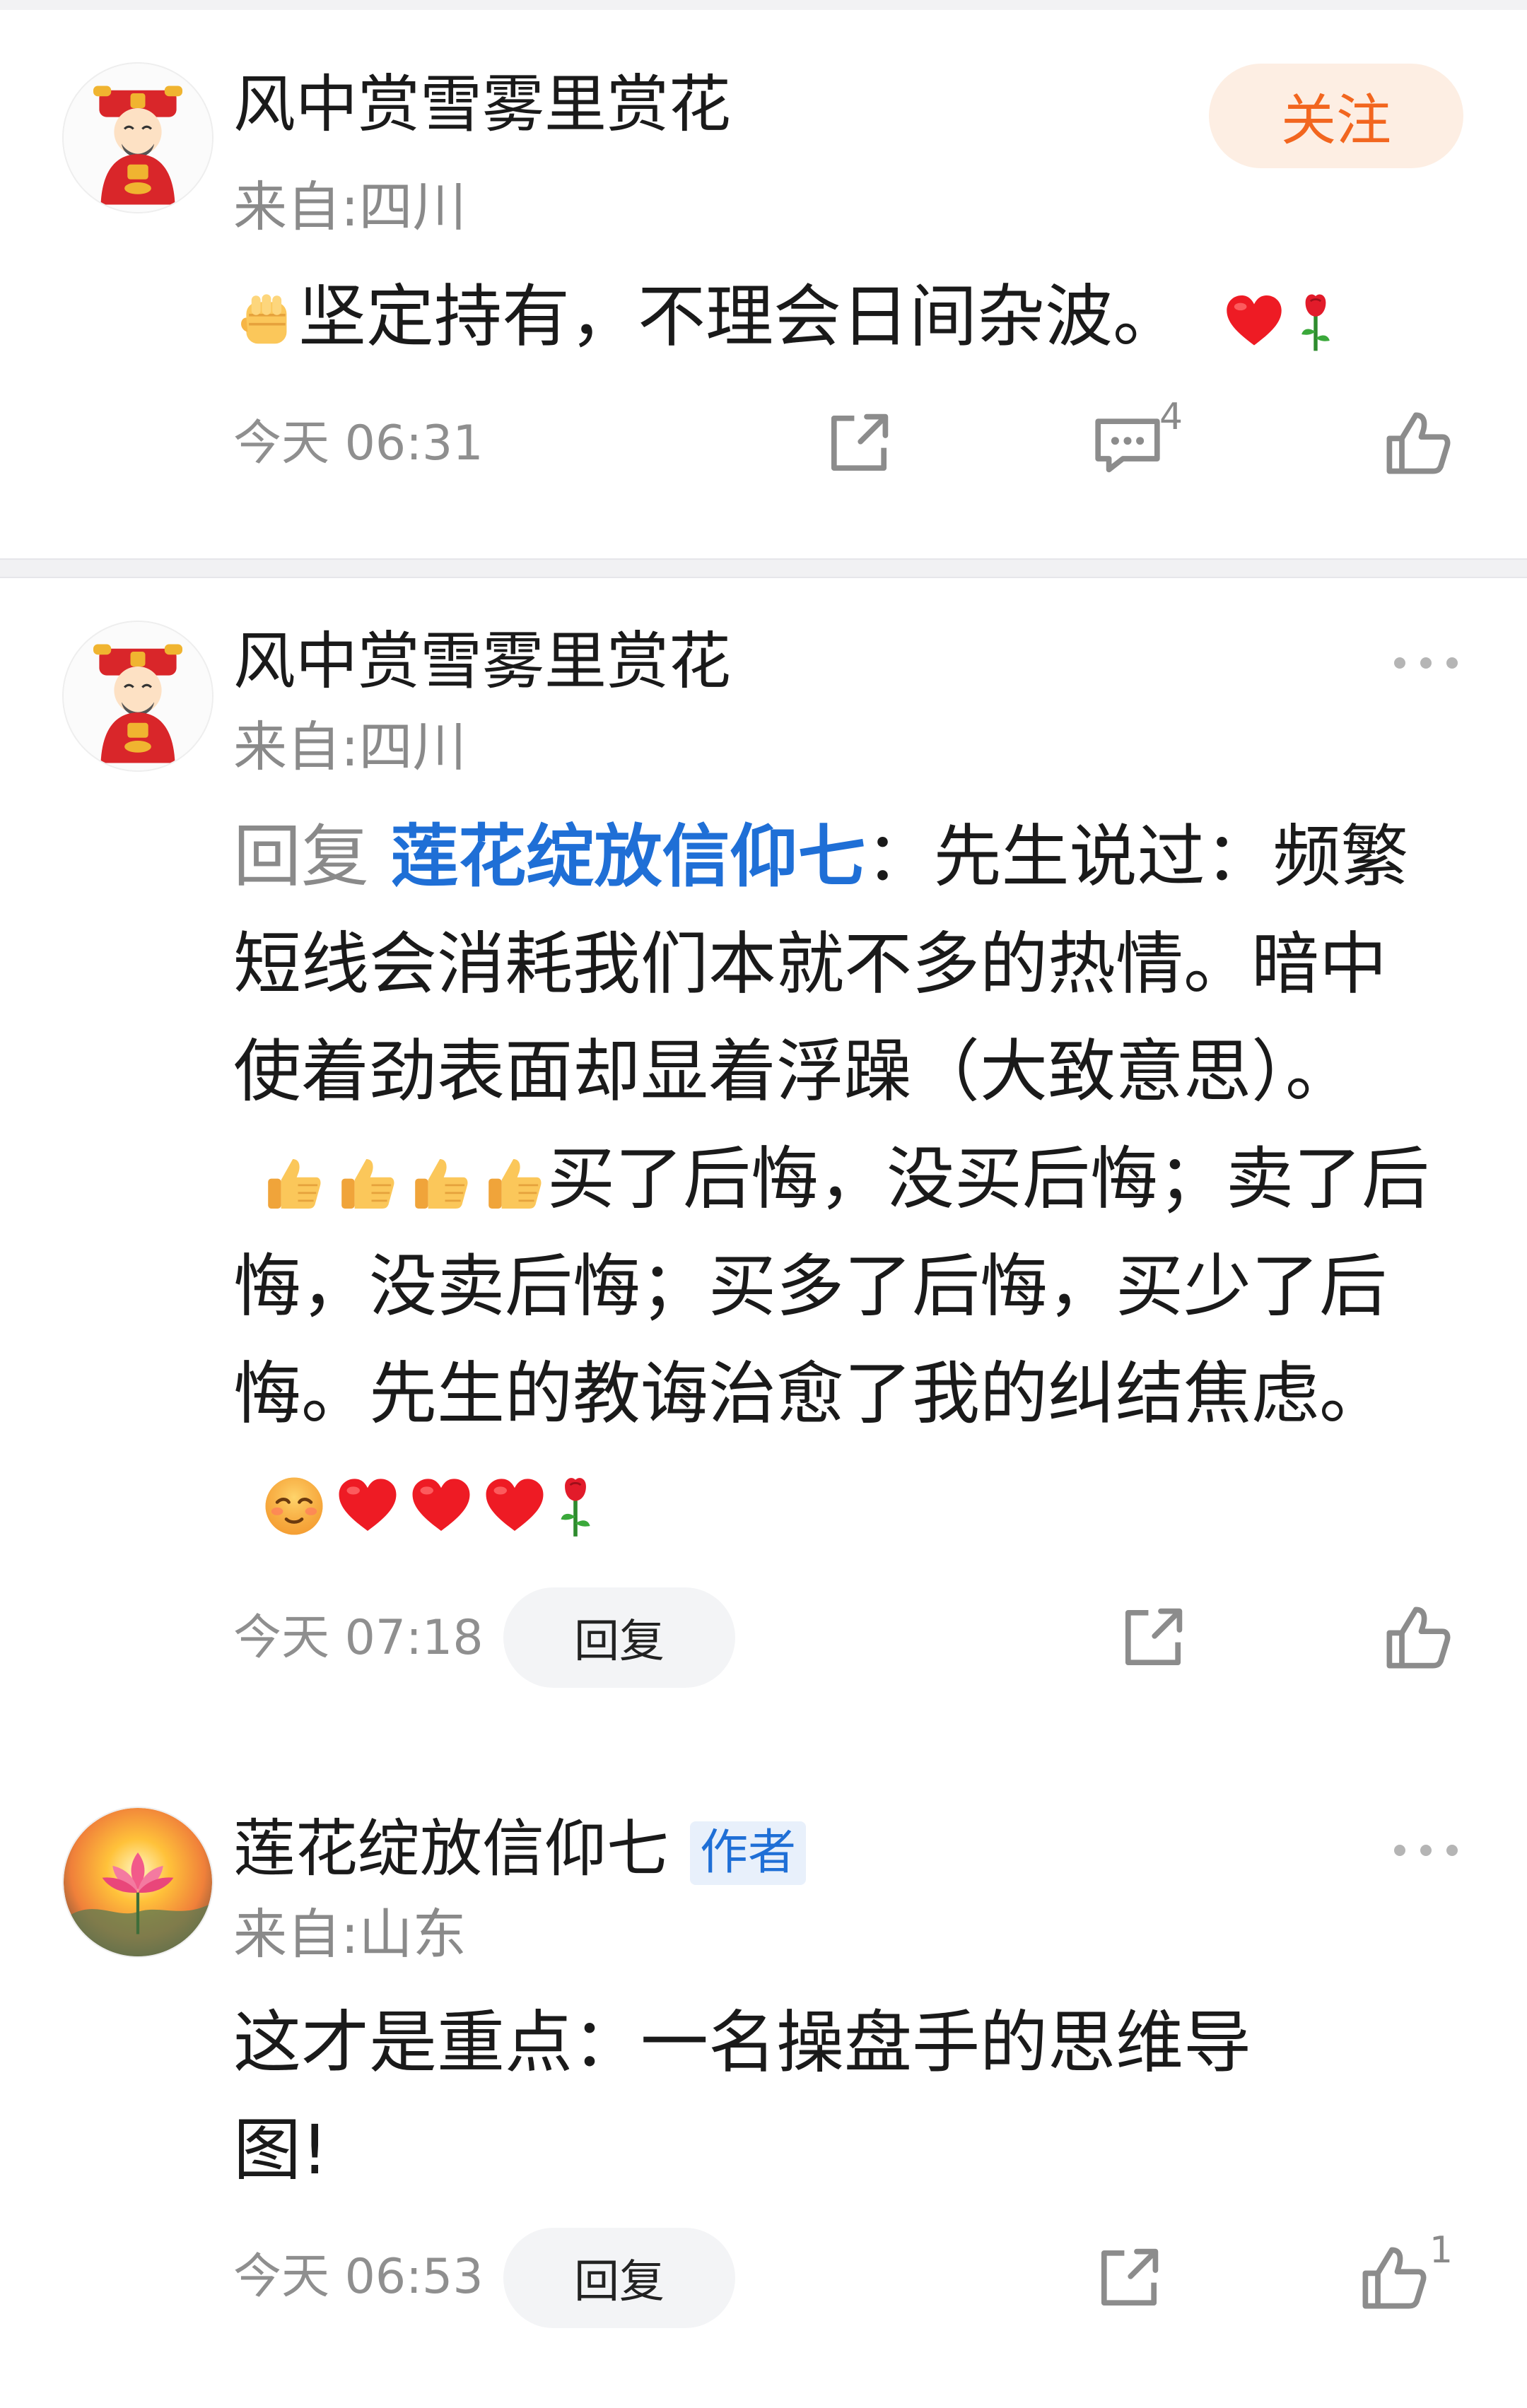  I want to click on more-dots-icon, so click(1426, 1850).